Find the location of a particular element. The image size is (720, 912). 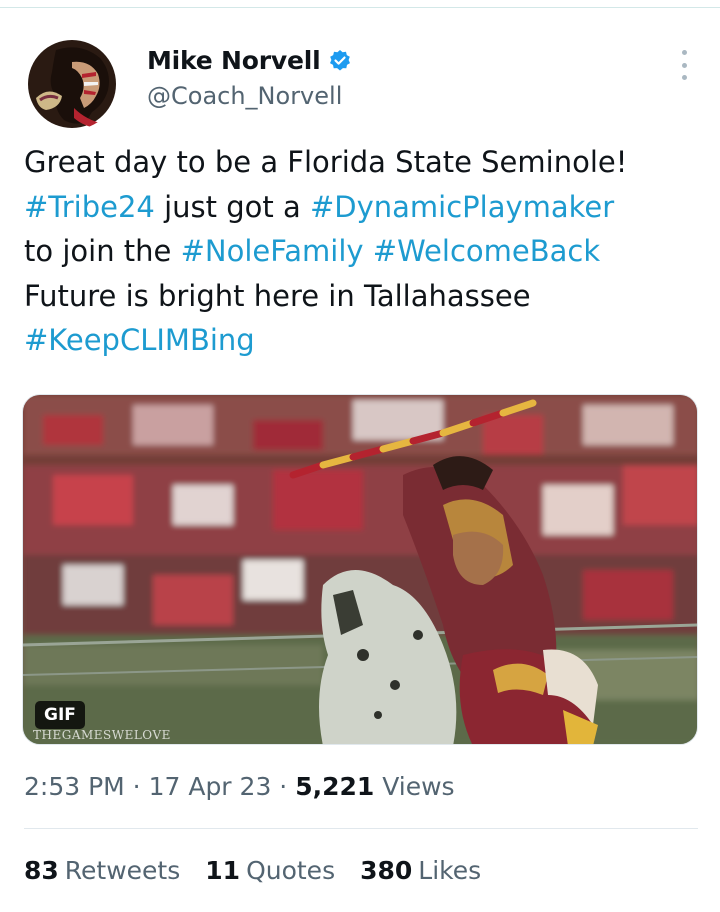

hashtag-keepclimbing: #KeepCLIMBing is located at coordinates (139, 340).